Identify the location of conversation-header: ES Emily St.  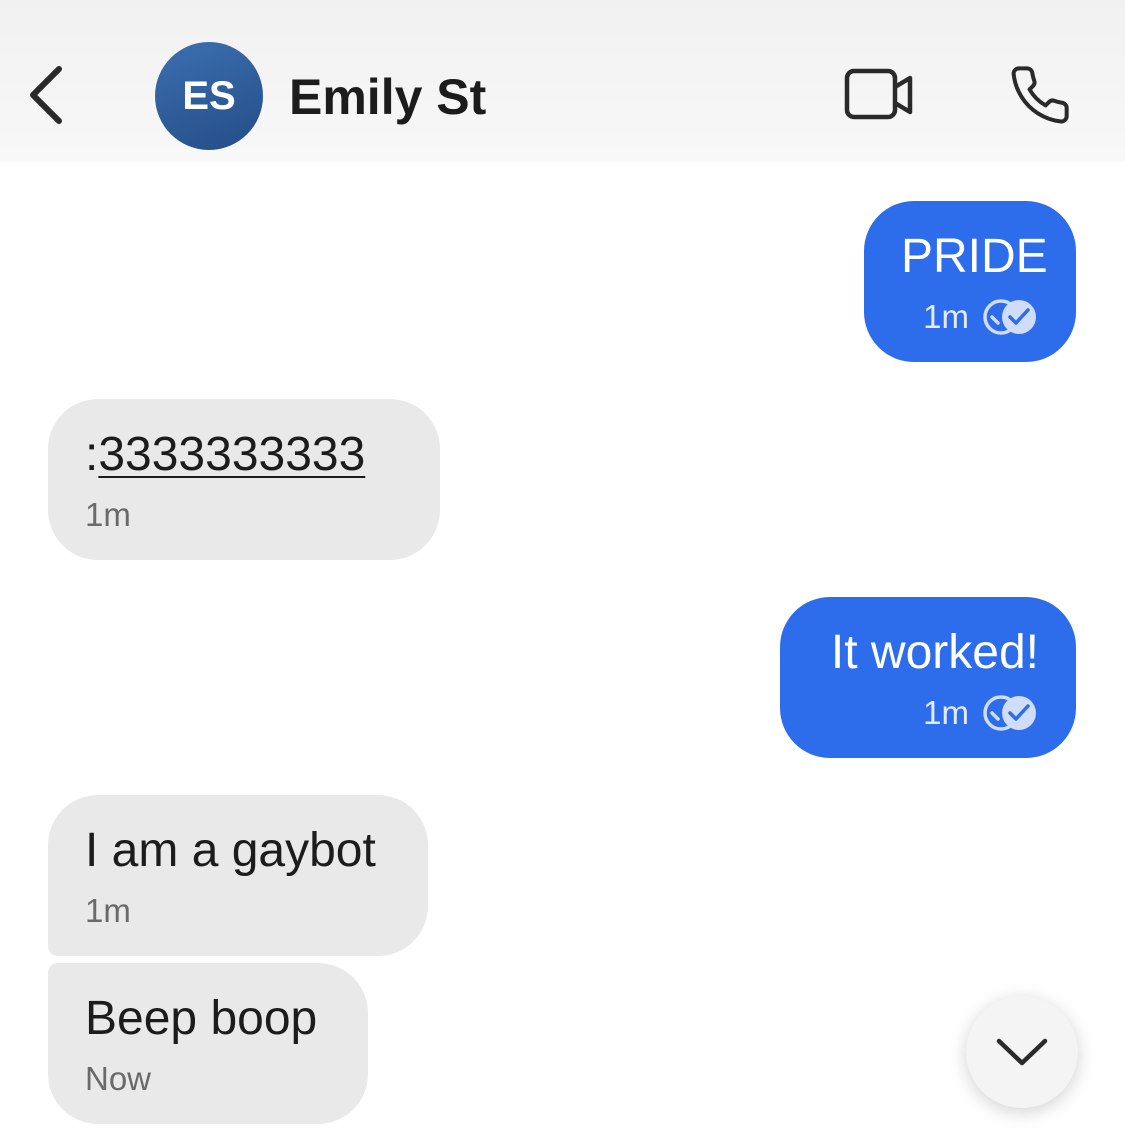
(562, 81).